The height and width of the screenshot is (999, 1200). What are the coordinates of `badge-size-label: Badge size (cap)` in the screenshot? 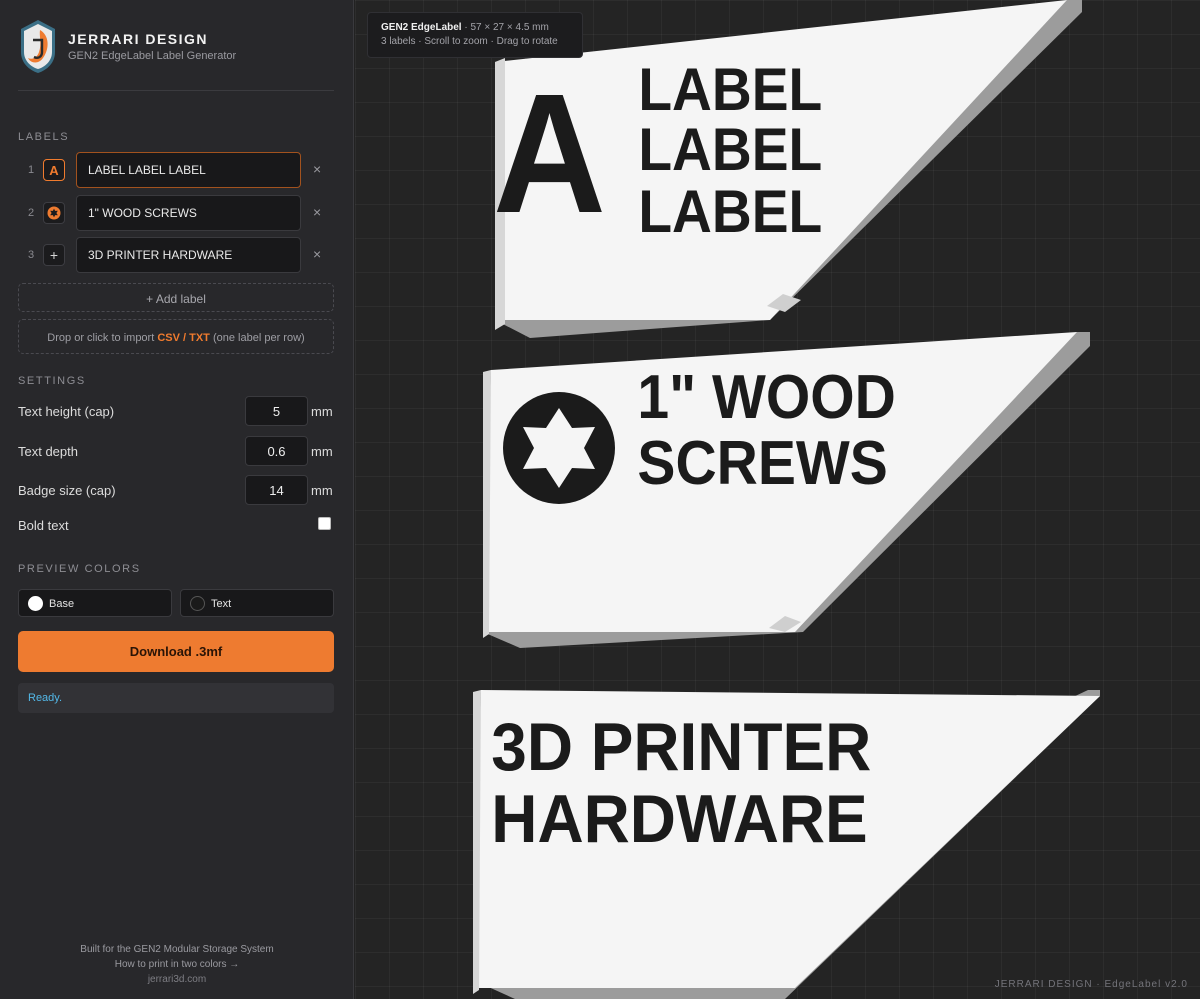 It's located at (67, 490).